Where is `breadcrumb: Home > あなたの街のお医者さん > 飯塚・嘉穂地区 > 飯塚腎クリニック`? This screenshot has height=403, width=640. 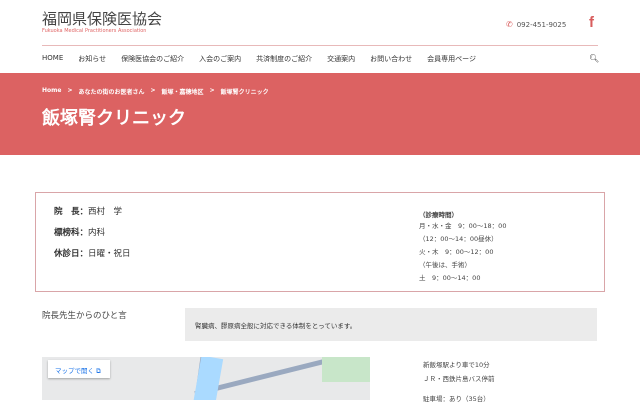
breadcrumb: Home > あなたの街のお医者さん > 飯塚・嘉穂地区 > 飯塚腎クリニック is located at coordinates (155, 91).